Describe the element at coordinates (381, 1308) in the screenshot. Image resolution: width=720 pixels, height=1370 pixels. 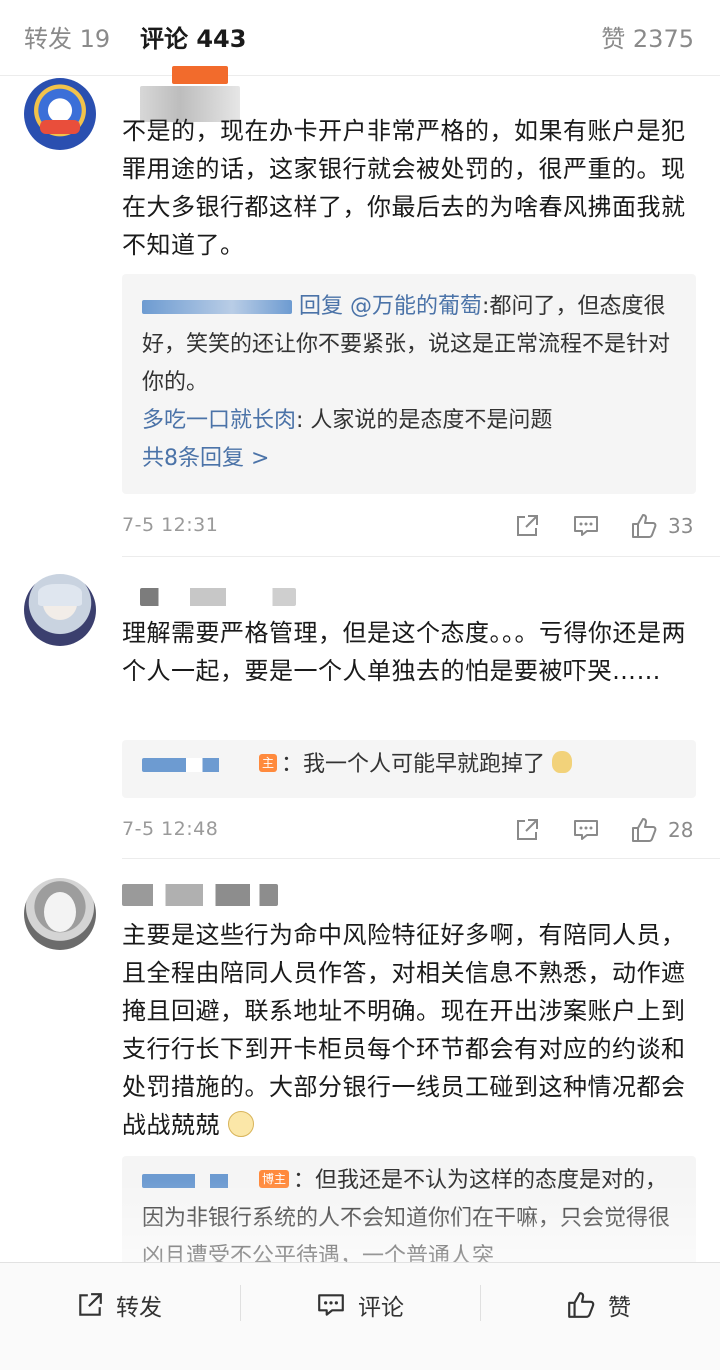
I see `comment-label: 评论` at that location.